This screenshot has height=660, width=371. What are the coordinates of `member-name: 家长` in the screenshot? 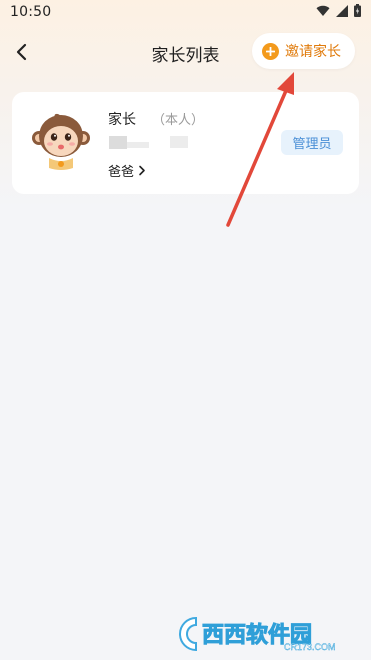 It's located at (122, 120).